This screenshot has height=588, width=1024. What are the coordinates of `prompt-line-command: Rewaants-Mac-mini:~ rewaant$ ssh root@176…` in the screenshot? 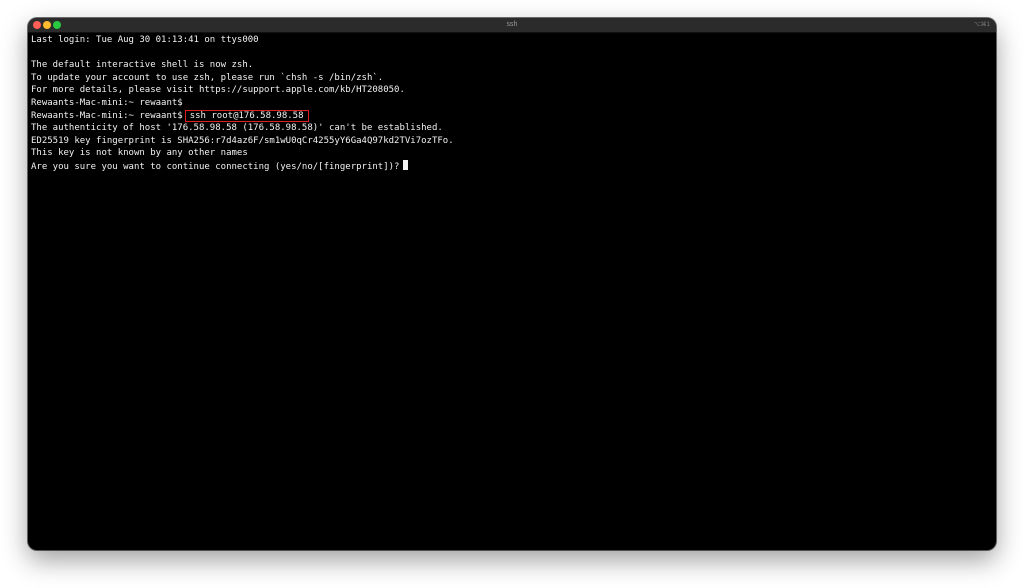 It's located at (511, 116).